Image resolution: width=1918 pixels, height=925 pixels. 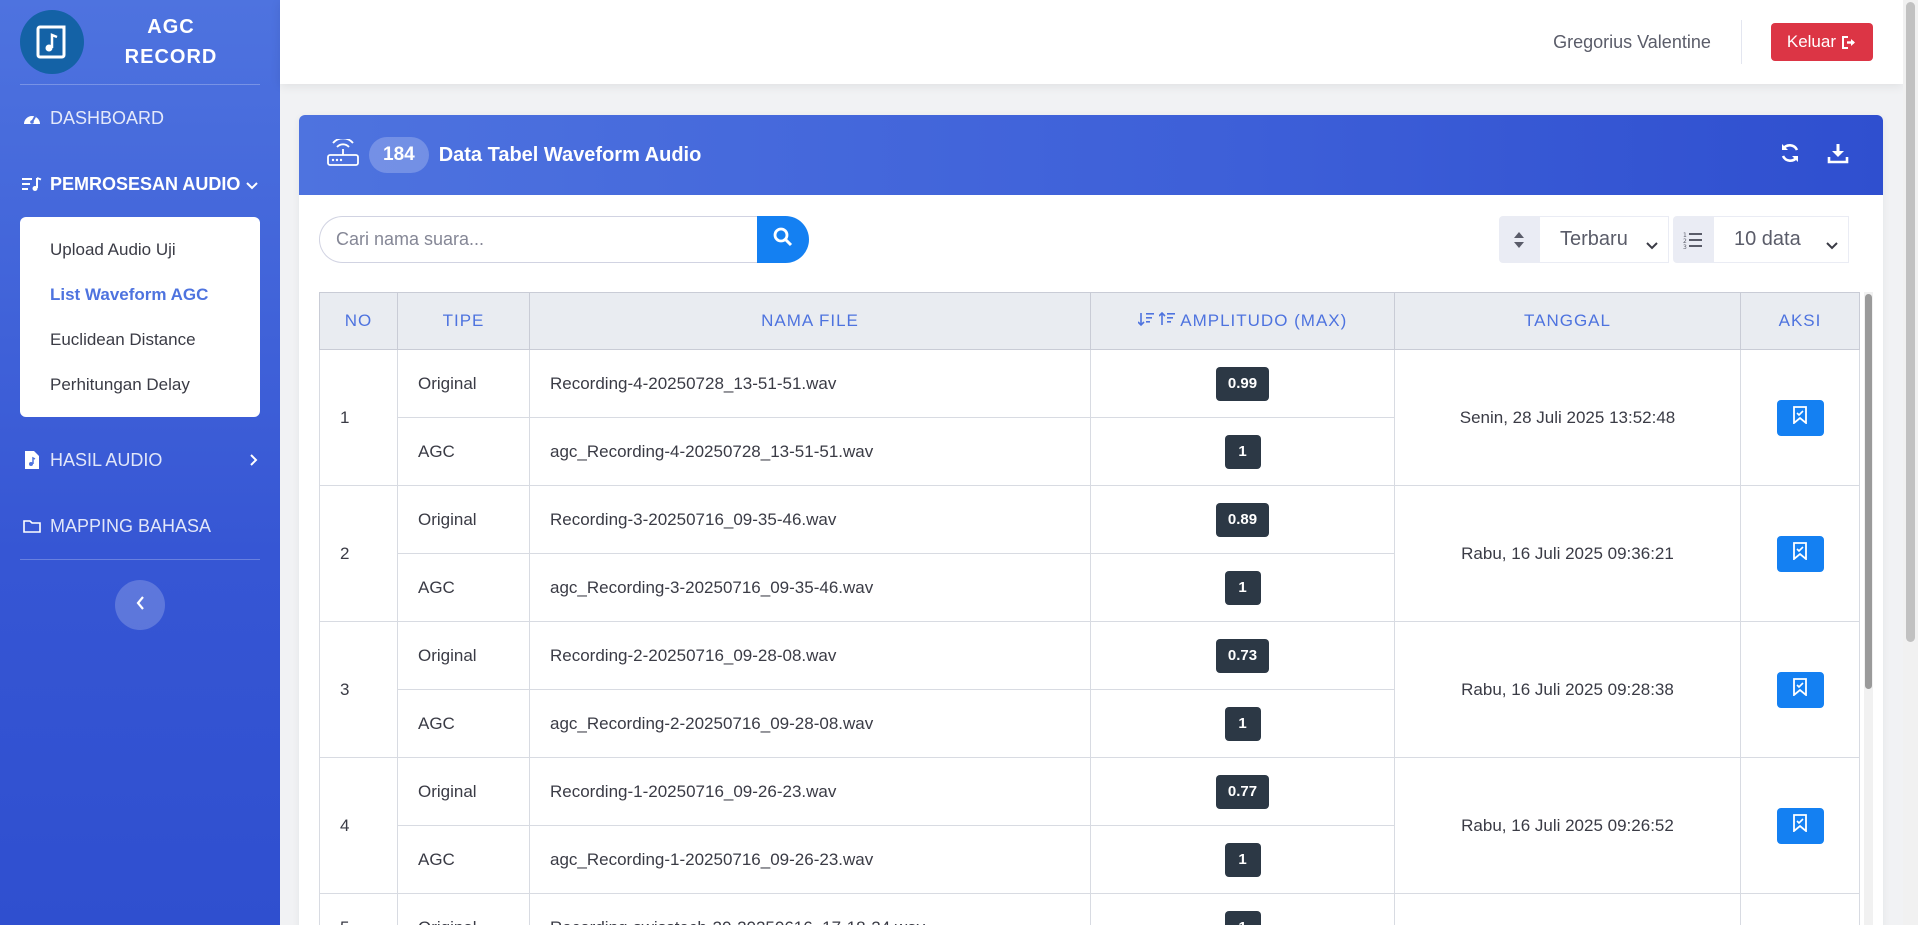 What do you see at coordinates (140, 294) in the screenshot?
I see `submenu-item-list-waveform-agc: List Waveform AGC` at bounding box center [140, 294].